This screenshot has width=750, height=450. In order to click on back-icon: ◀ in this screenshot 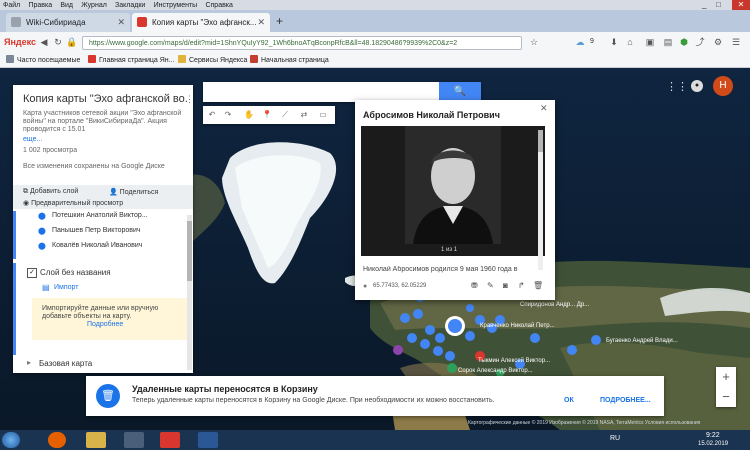, I will do `click(44, 42)`.